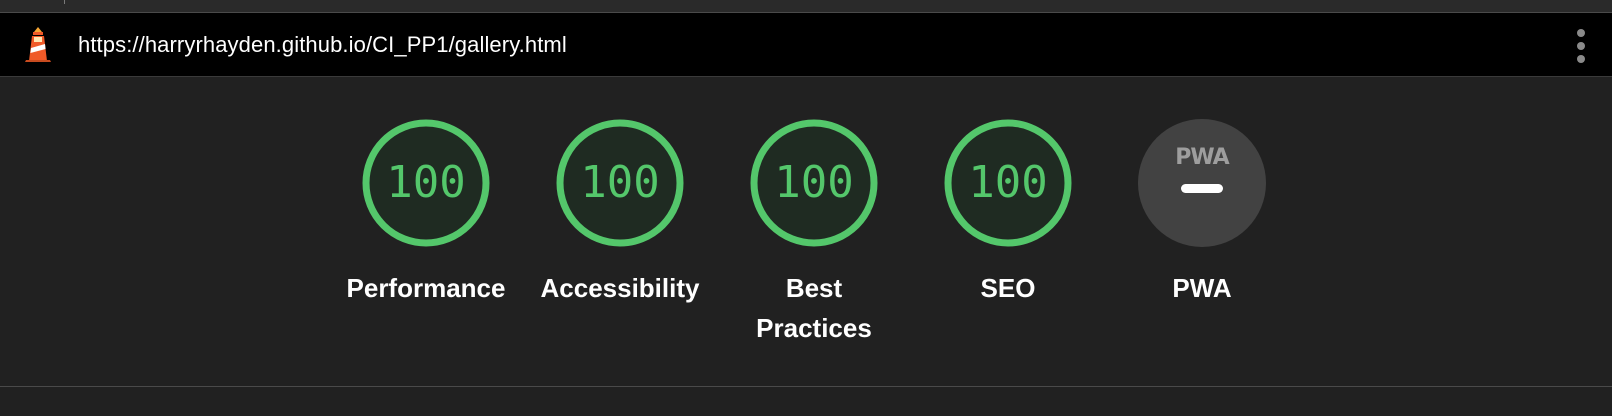 The image size is (1612, 416). Describe the element at coordinates (1008, 288) in the screenshot. I see `seo-label: SEO` at that location.